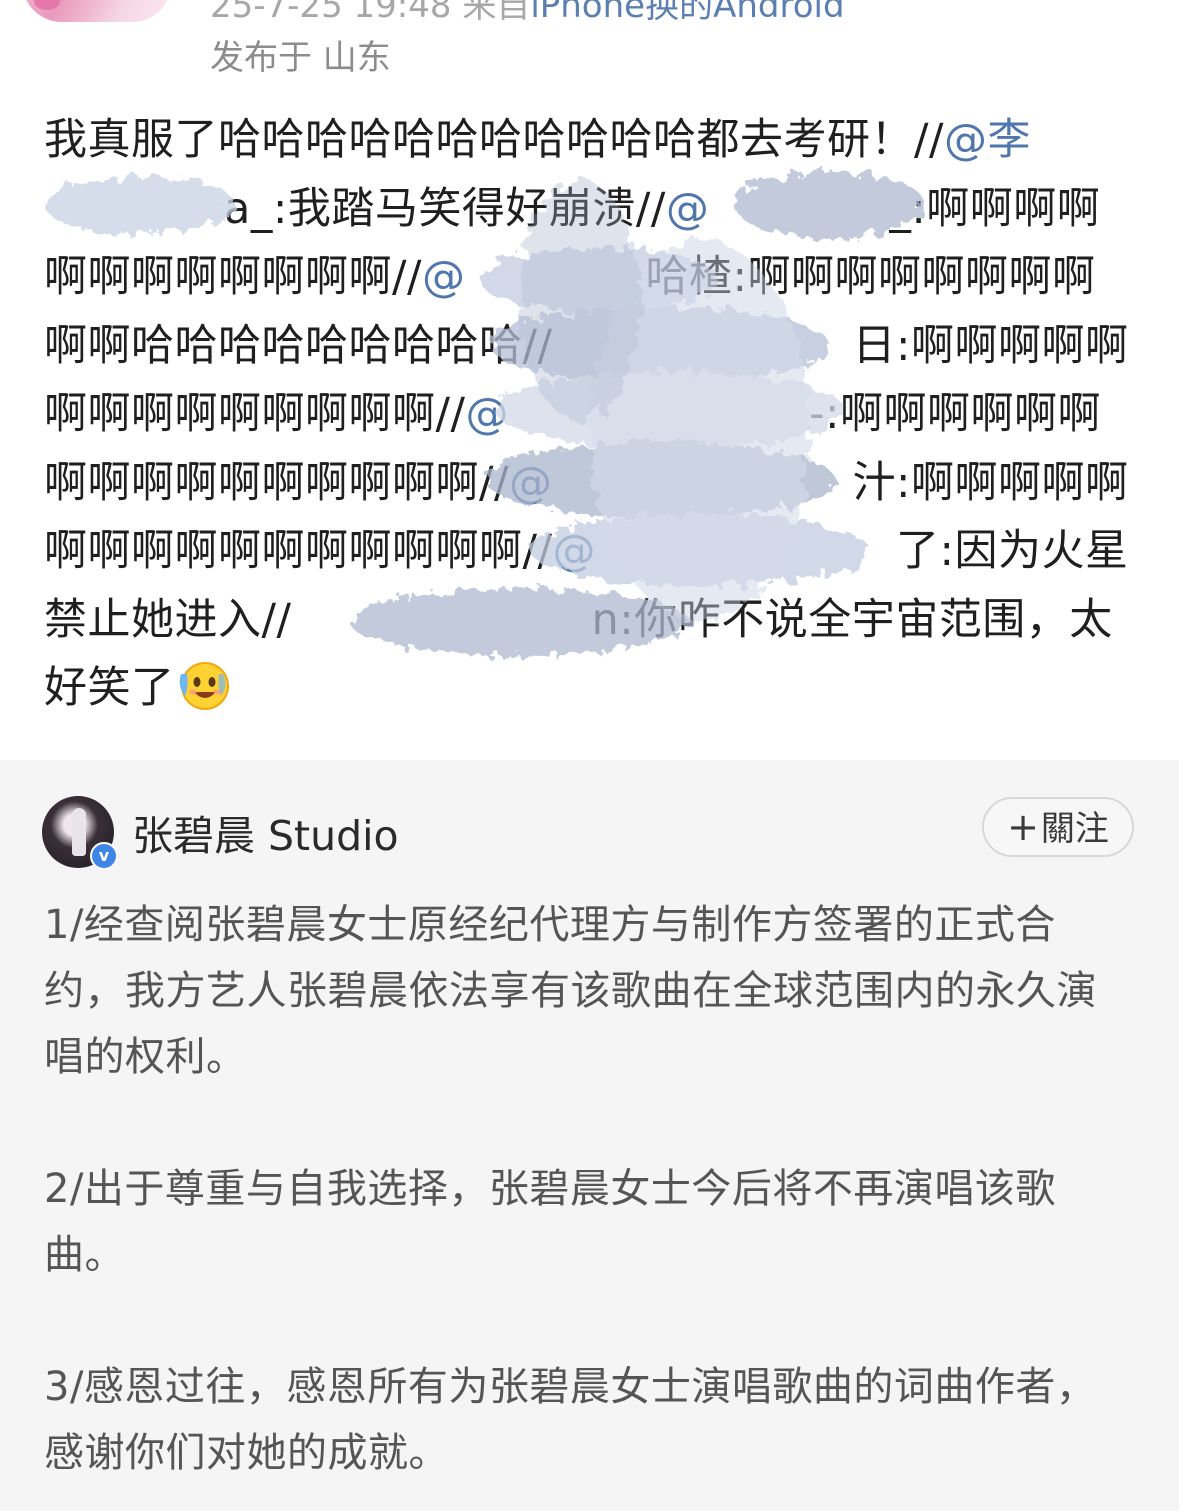 This screenshot has width=1179, height=1511. Describe the element at coordinates (550, 1222) in the screenshot. I see `post-paragraph: 2/出于尊重与自我选择，张碧晨女士今后将不再演唱该歌曲。` at that location.